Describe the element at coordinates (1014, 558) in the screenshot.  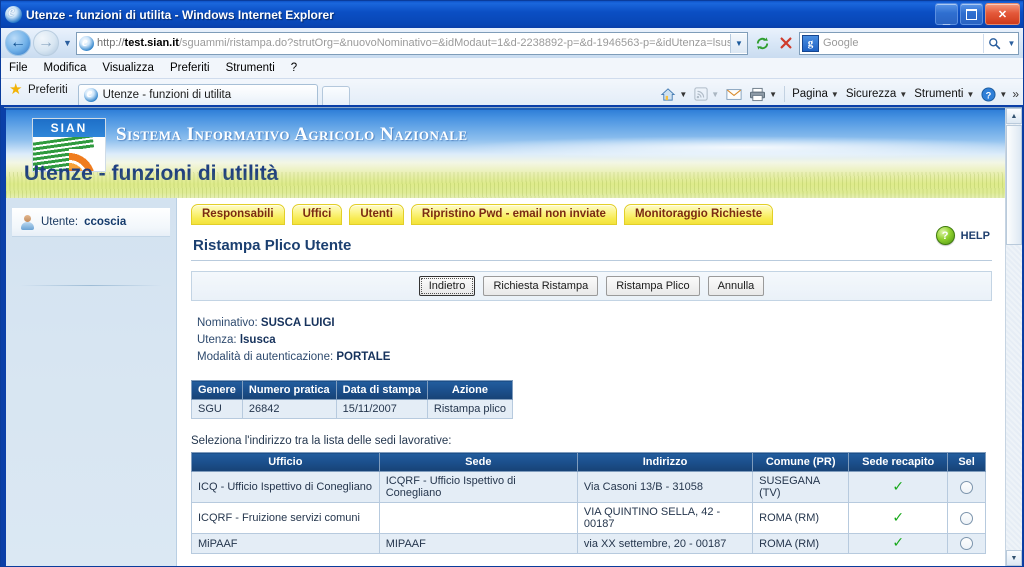
I see `scroll-down-button: ▼` at that location.